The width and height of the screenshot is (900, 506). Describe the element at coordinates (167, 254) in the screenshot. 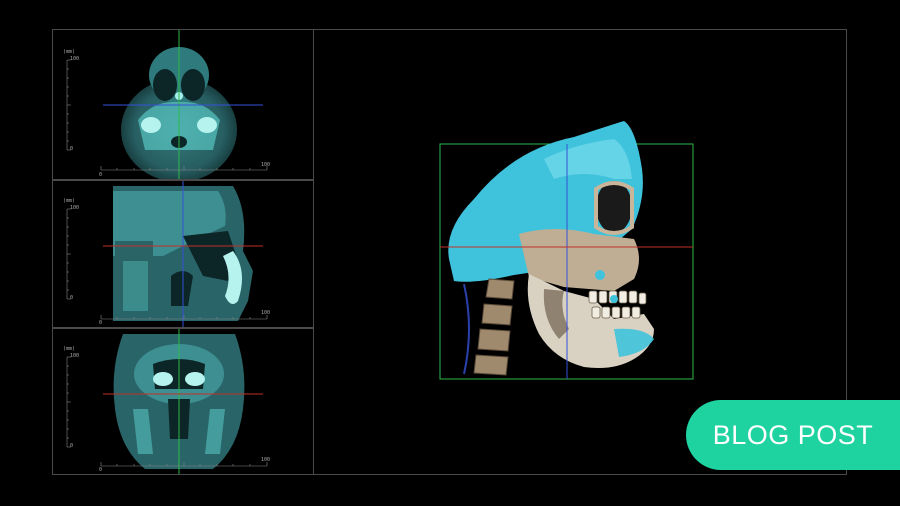

I see `sagittal-ct-slice` at that location.